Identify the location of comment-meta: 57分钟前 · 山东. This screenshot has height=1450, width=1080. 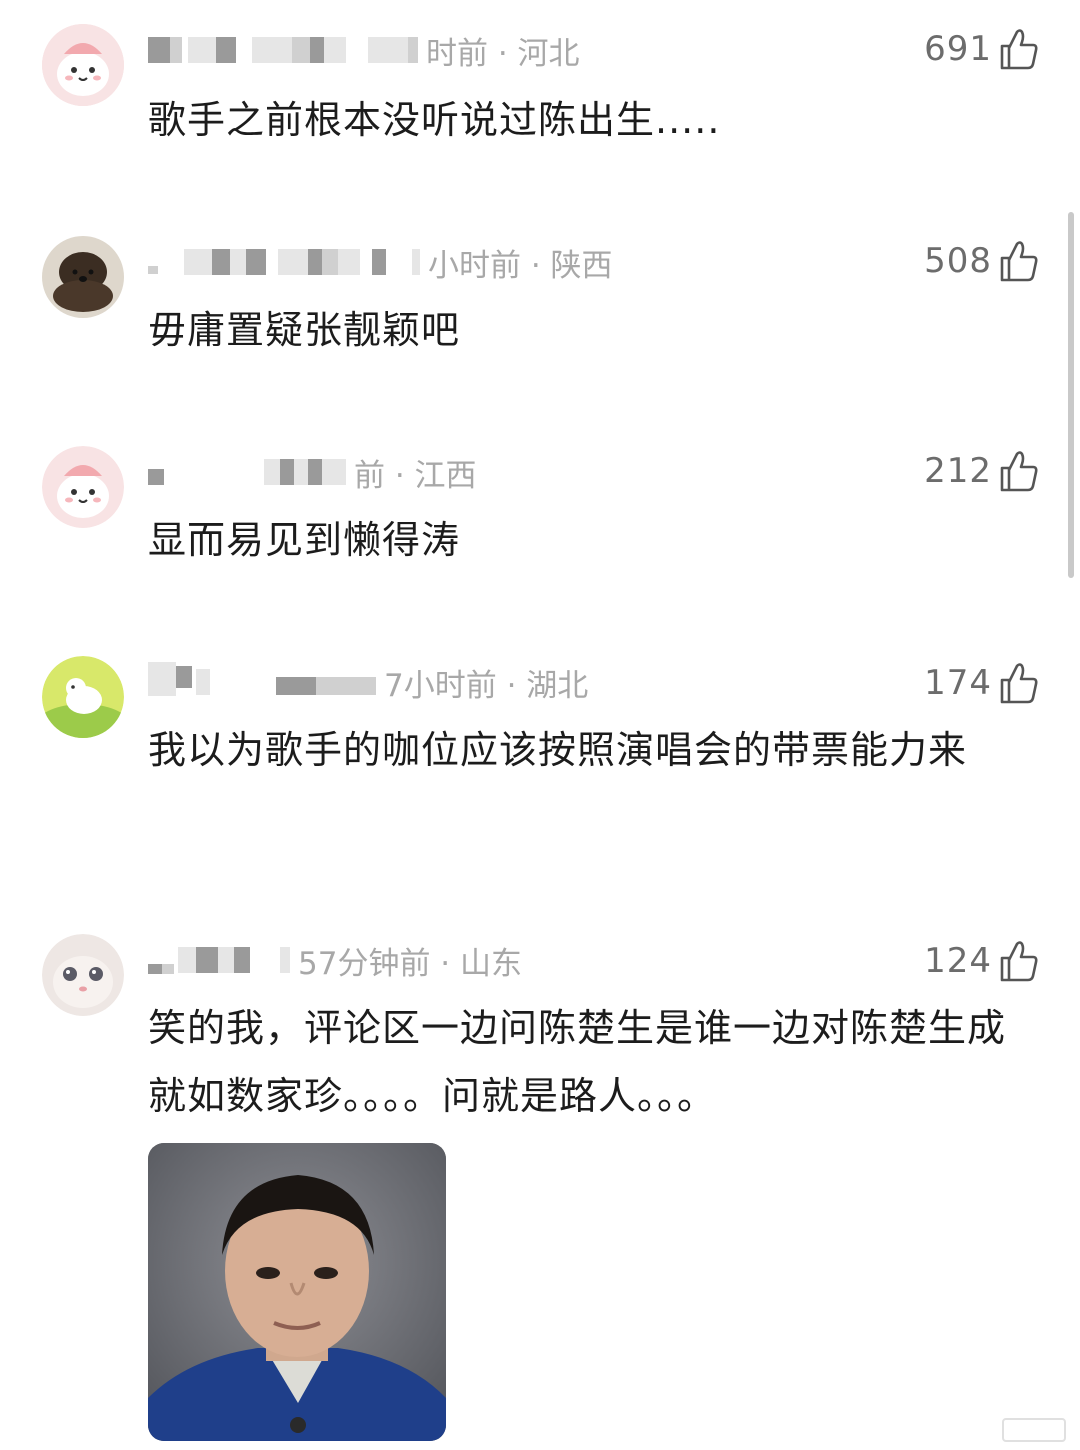
(335, 960).